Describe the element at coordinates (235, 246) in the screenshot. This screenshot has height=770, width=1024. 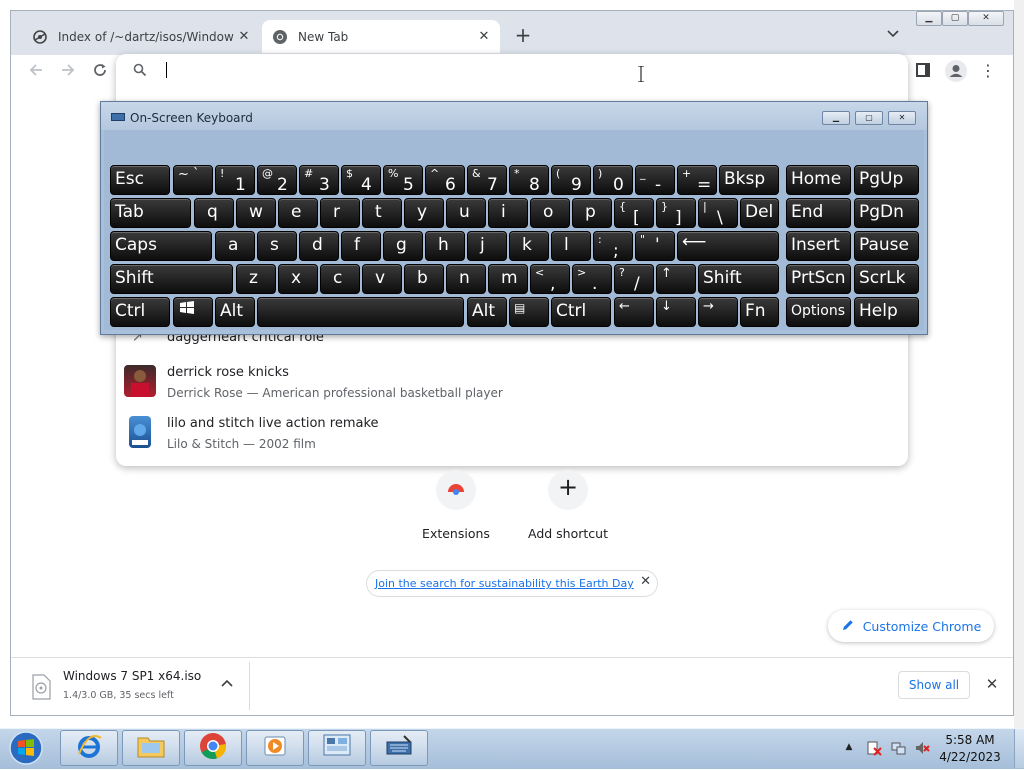
I see `key-a: a` at that location.